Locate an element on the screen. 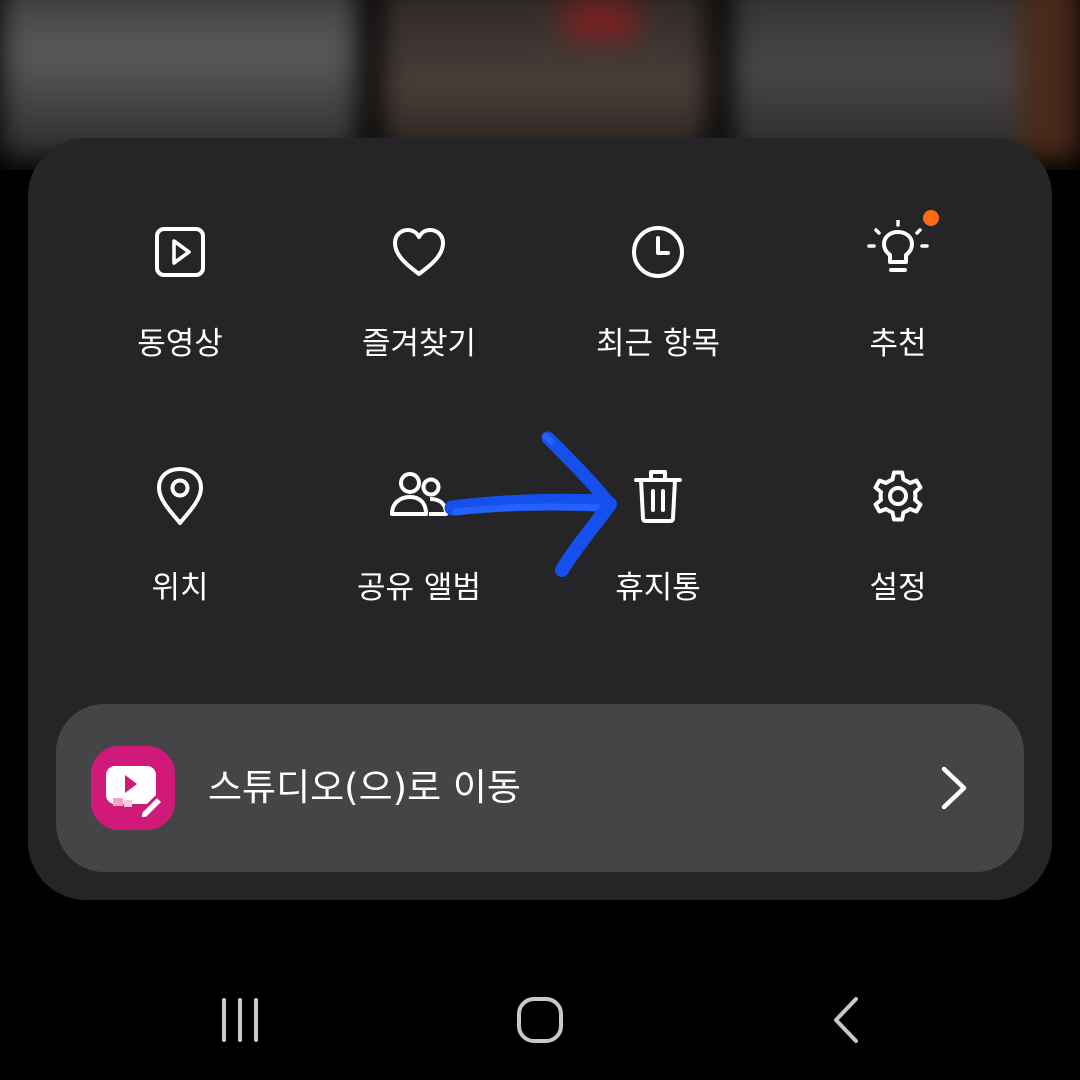 The width and height of the screenshot is (1080, 1080). go-to-studio-label: 스튜디오(으)로 이동 is located at coordinates (364, 787).